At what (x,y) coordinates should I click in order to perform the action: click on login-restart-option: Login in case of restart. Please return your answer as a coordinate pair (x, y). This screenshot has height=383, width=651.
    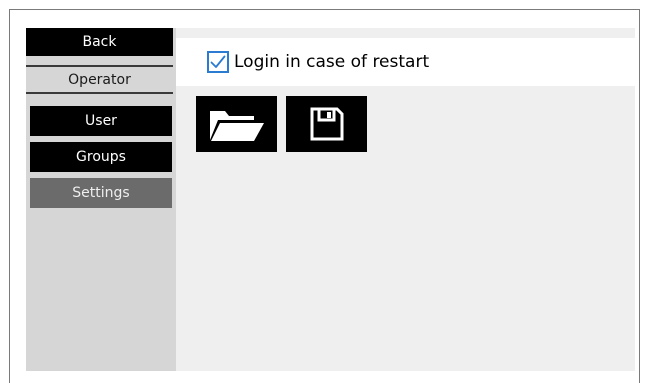
    Looking at the image, I should click on (405, 62).